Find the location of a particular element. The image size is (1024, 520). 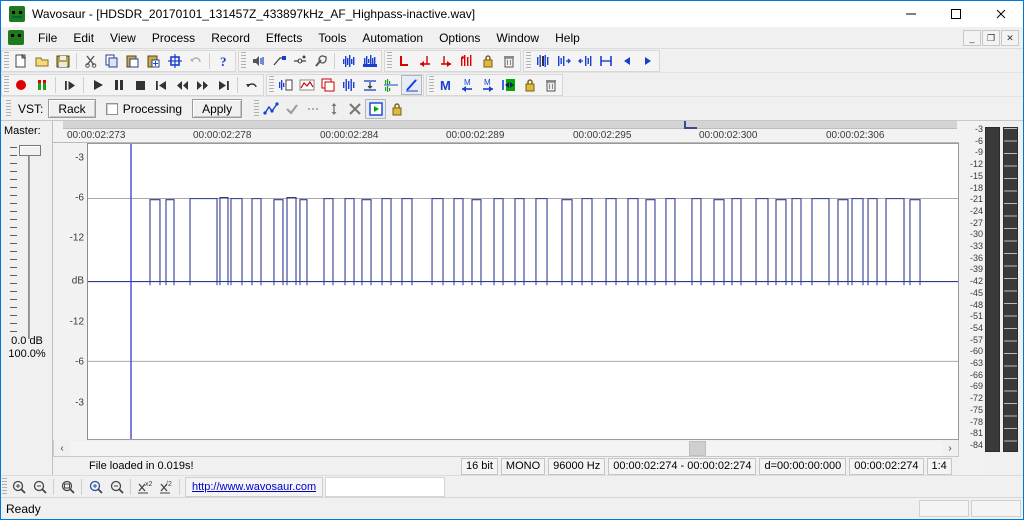

marker-next-icon: M is located at coordinates (487, 85).